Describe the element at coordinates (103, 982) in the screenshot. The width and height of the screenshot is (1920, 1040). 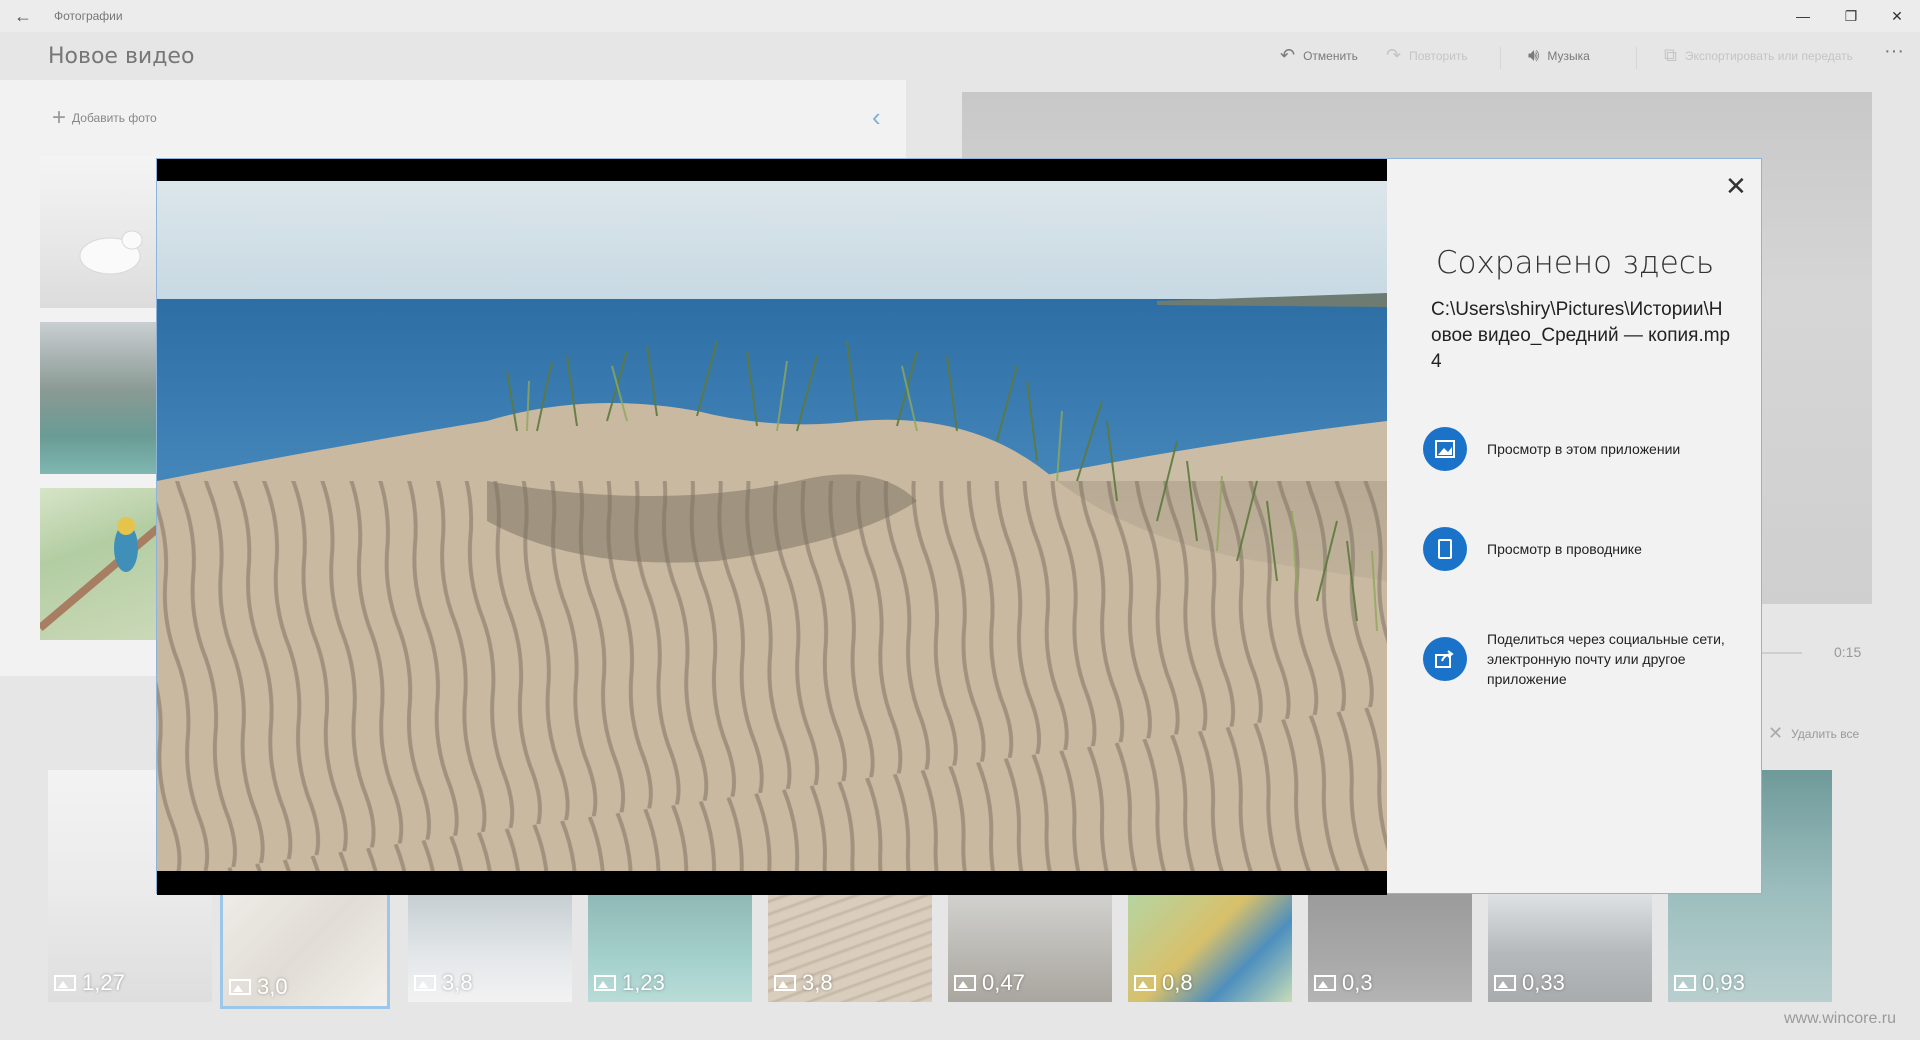
I see `card-duration-value: 1,27` at that location.